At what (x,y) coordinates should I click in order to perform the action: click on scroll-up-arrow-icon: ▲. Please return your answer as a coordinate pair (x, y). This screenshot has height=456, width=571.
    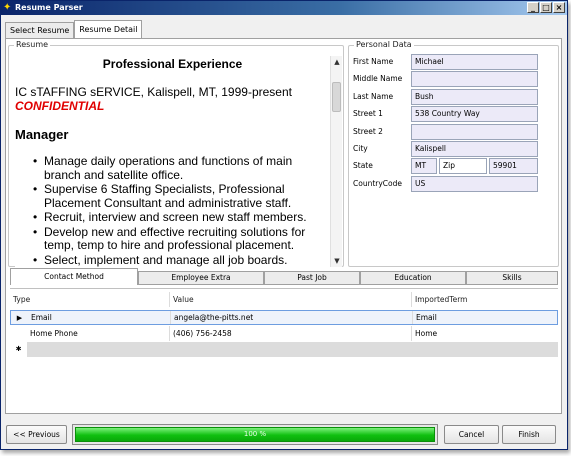
    Looking at the image, I should click on (337, 62).